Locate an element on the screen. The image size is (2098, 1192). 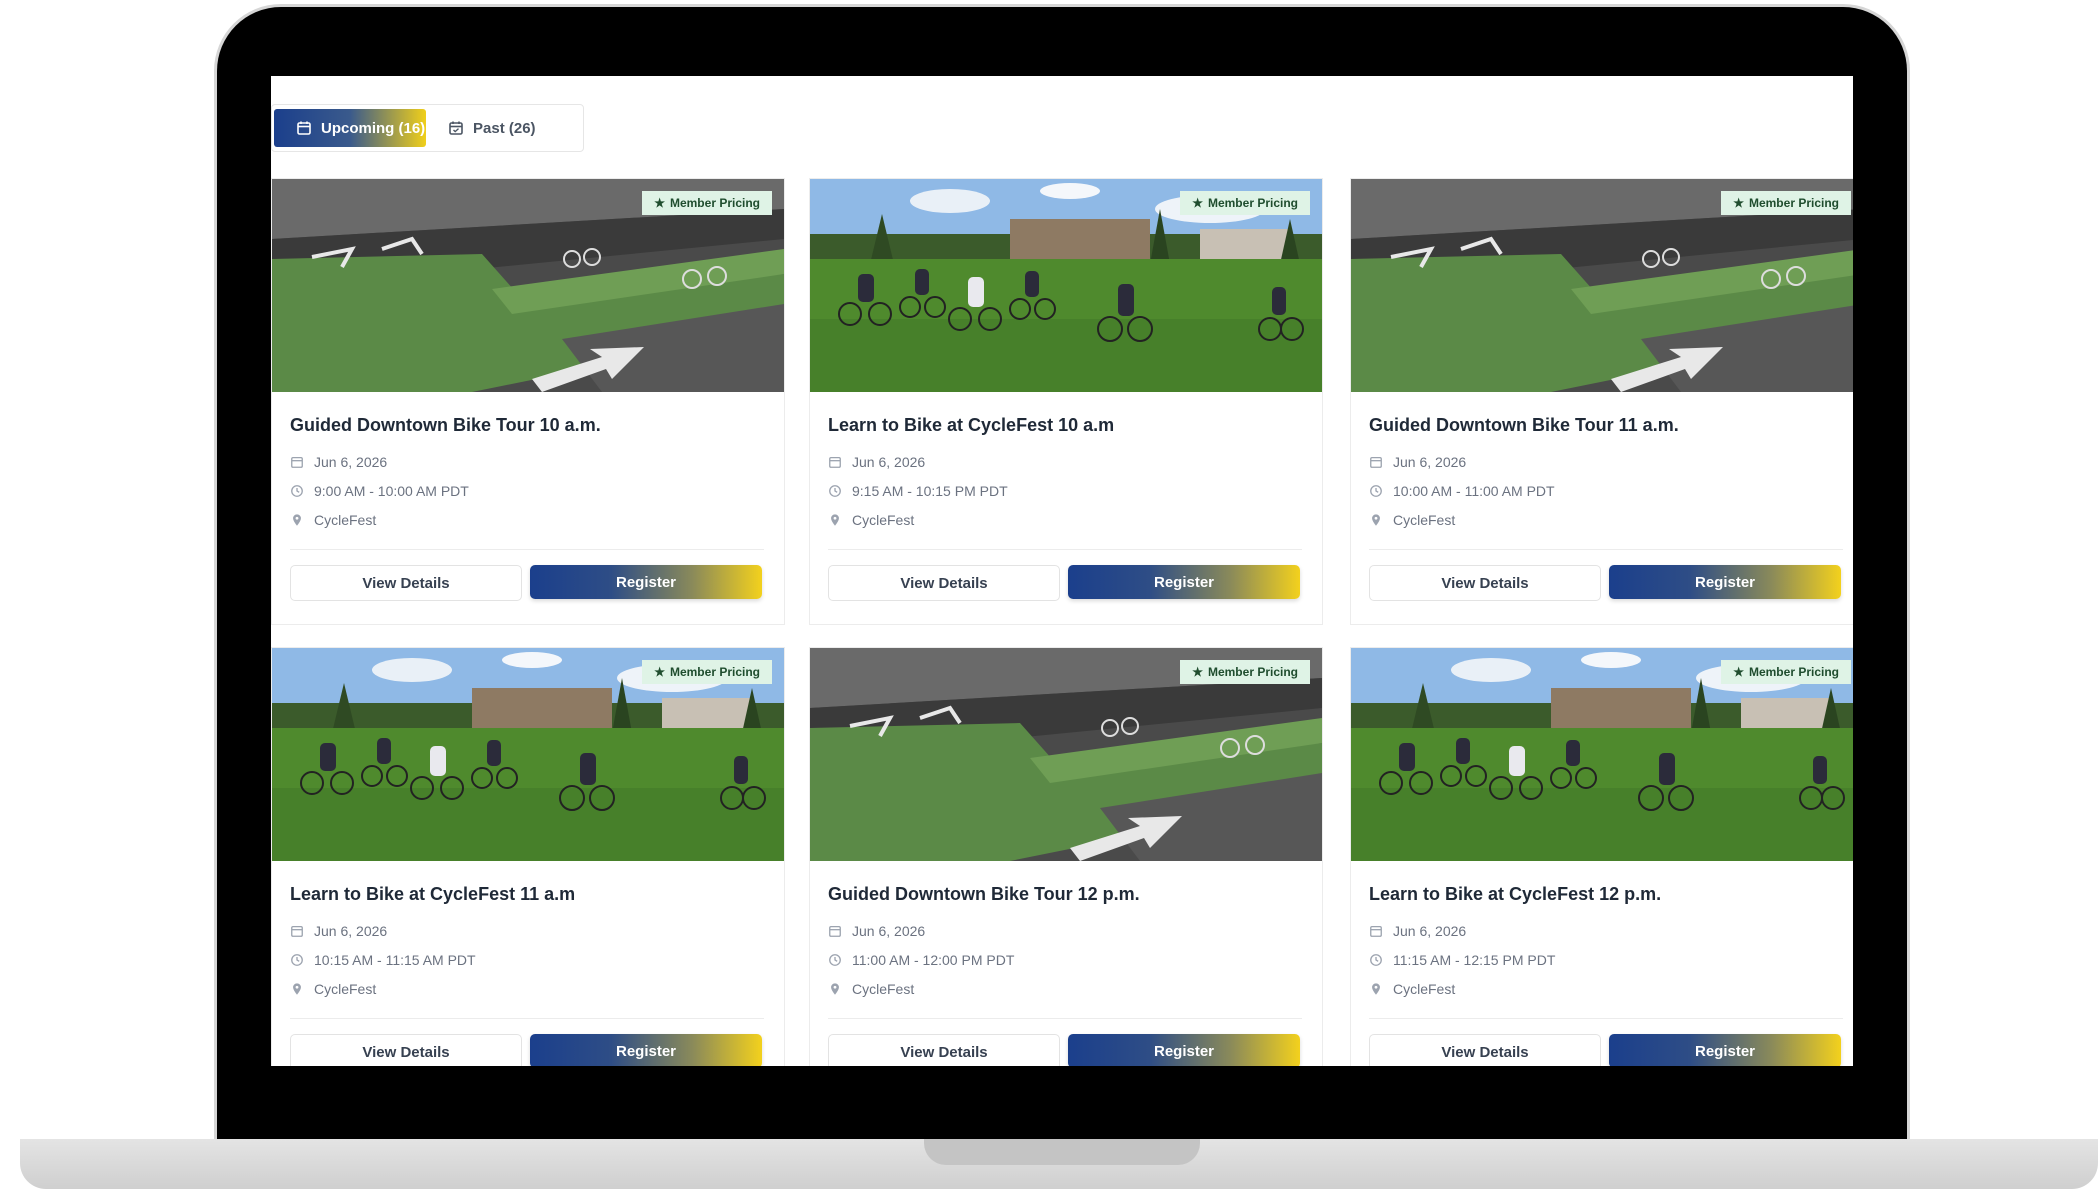
event-title: Learn to Bike at CycleFest 11 a.m is located at coordinates (433, 894).